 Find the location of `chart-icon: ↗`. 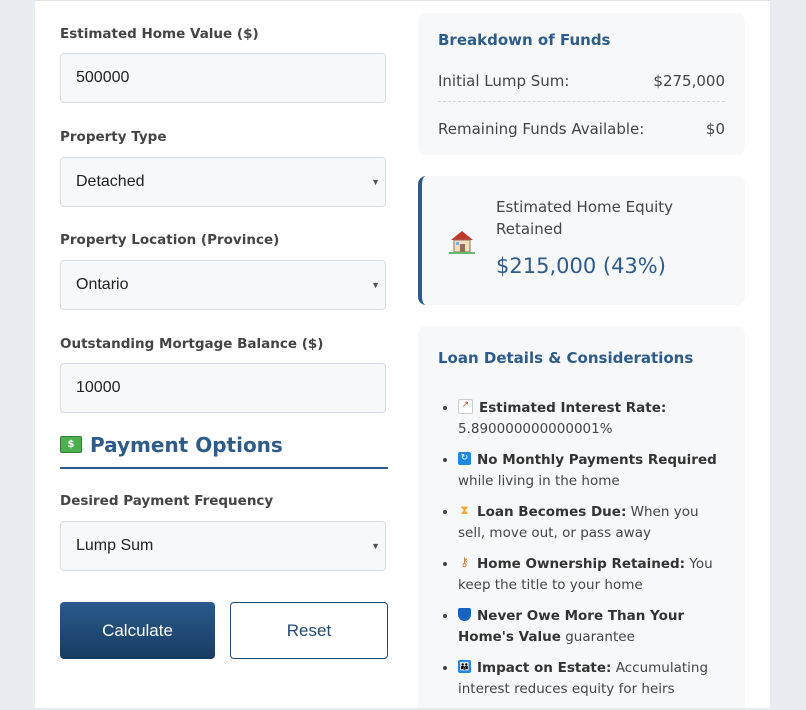

chart-icon: ↗ is located at coordinates (465, 406).